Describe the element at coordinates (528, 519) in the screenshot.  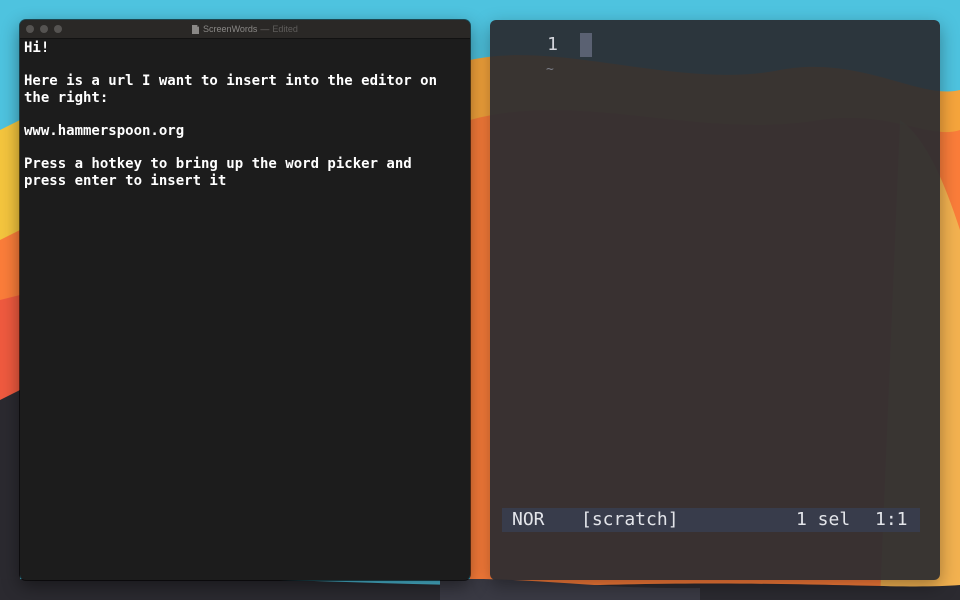
I see `editor-mode: NOR` at that location.